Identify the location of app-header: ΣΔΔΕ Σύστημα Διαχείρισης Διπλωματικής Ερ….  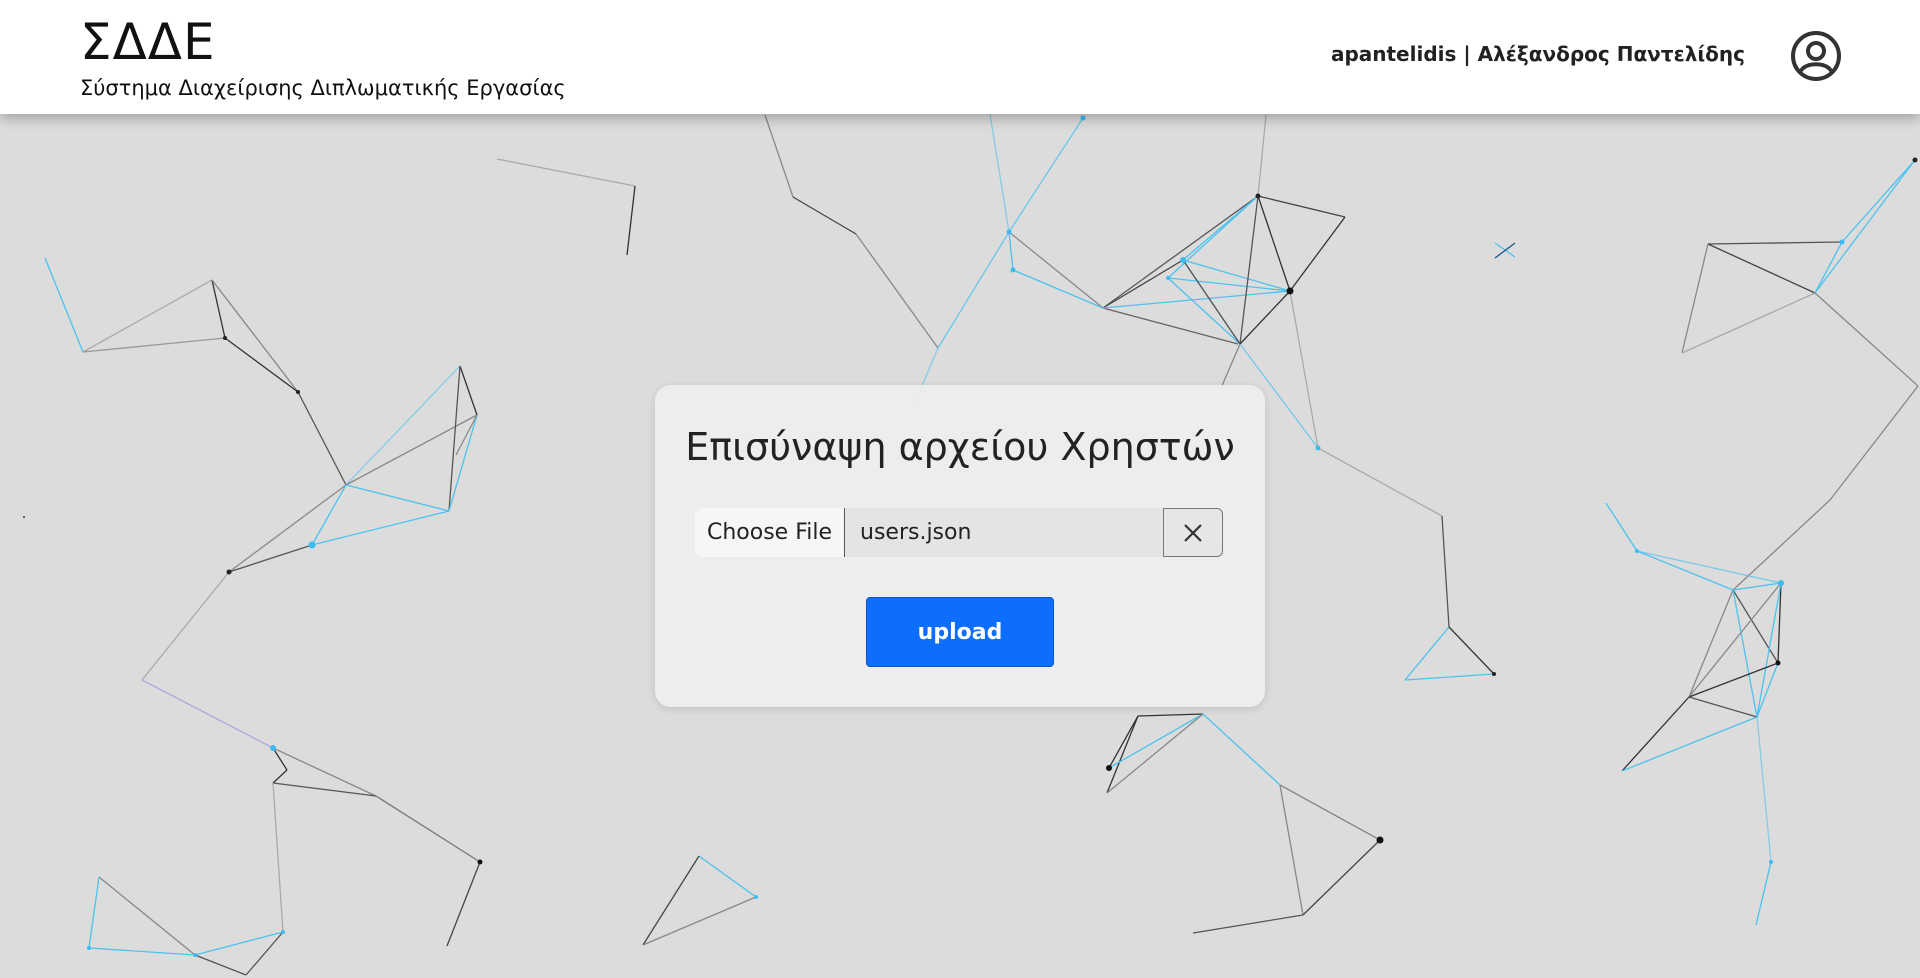
(960, 57).